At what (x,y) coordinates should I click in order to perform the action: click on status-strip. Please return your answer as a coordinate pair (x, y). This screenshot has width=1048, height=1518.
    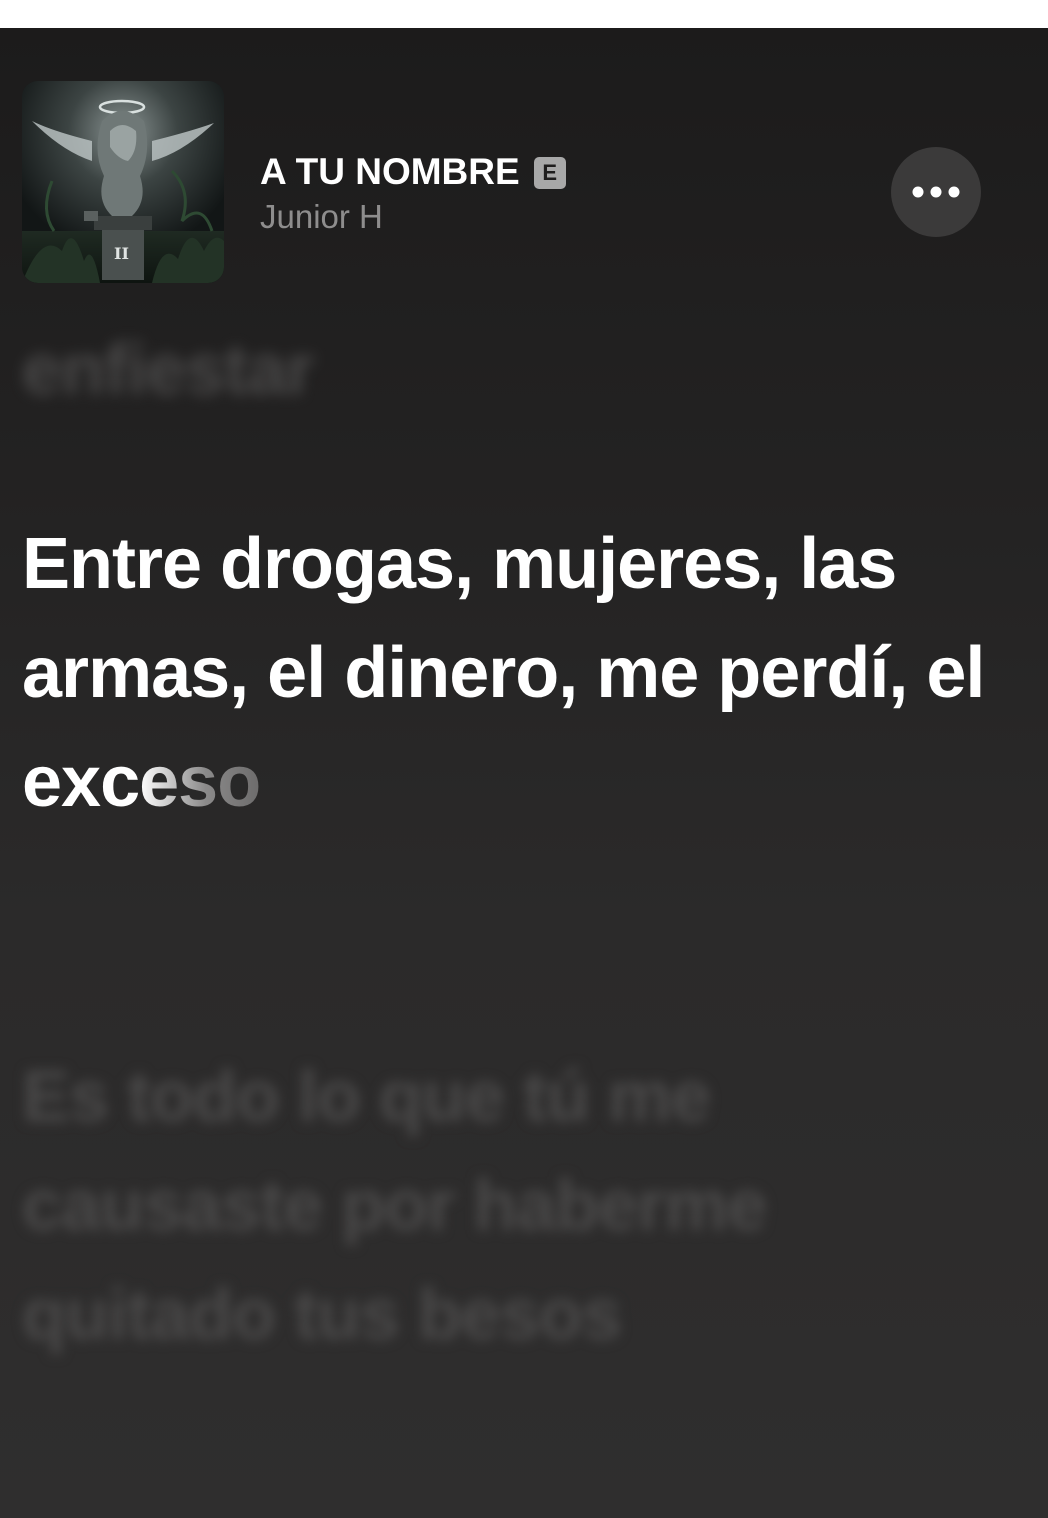
    Looking at the image, I should click on (524, 14).